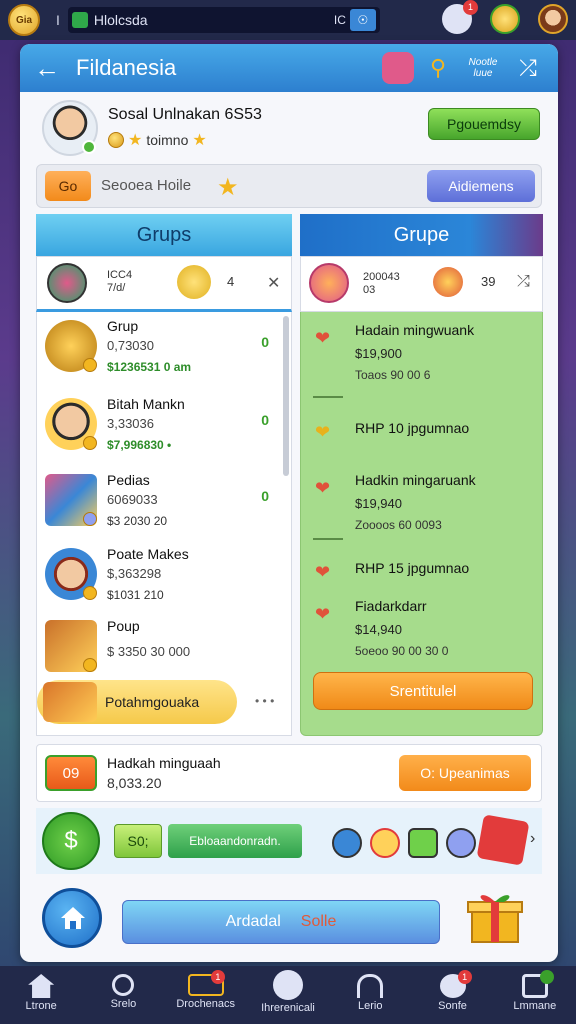 The image size is (576, 1024). I want to click on left-sub-count: 4, so click(231, 281).